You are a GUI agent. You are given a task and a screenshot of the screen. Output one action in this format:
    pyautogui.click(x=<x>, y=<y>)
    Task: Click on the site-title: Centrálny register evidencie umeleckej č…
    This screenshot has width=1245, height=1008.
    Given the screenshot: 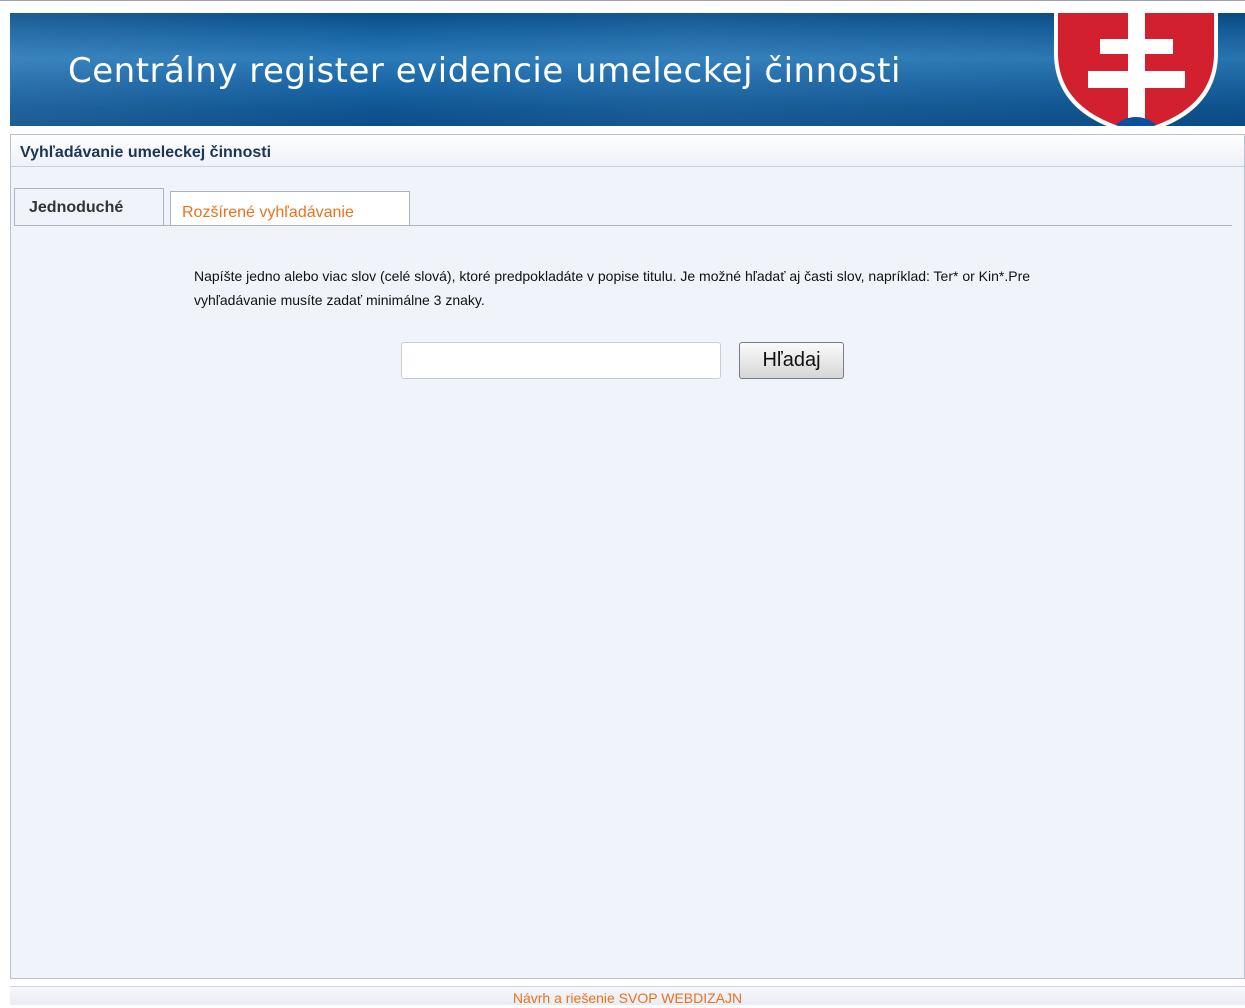 What is the action you would take?
    pyautogui.click(x=484, y=71)
    